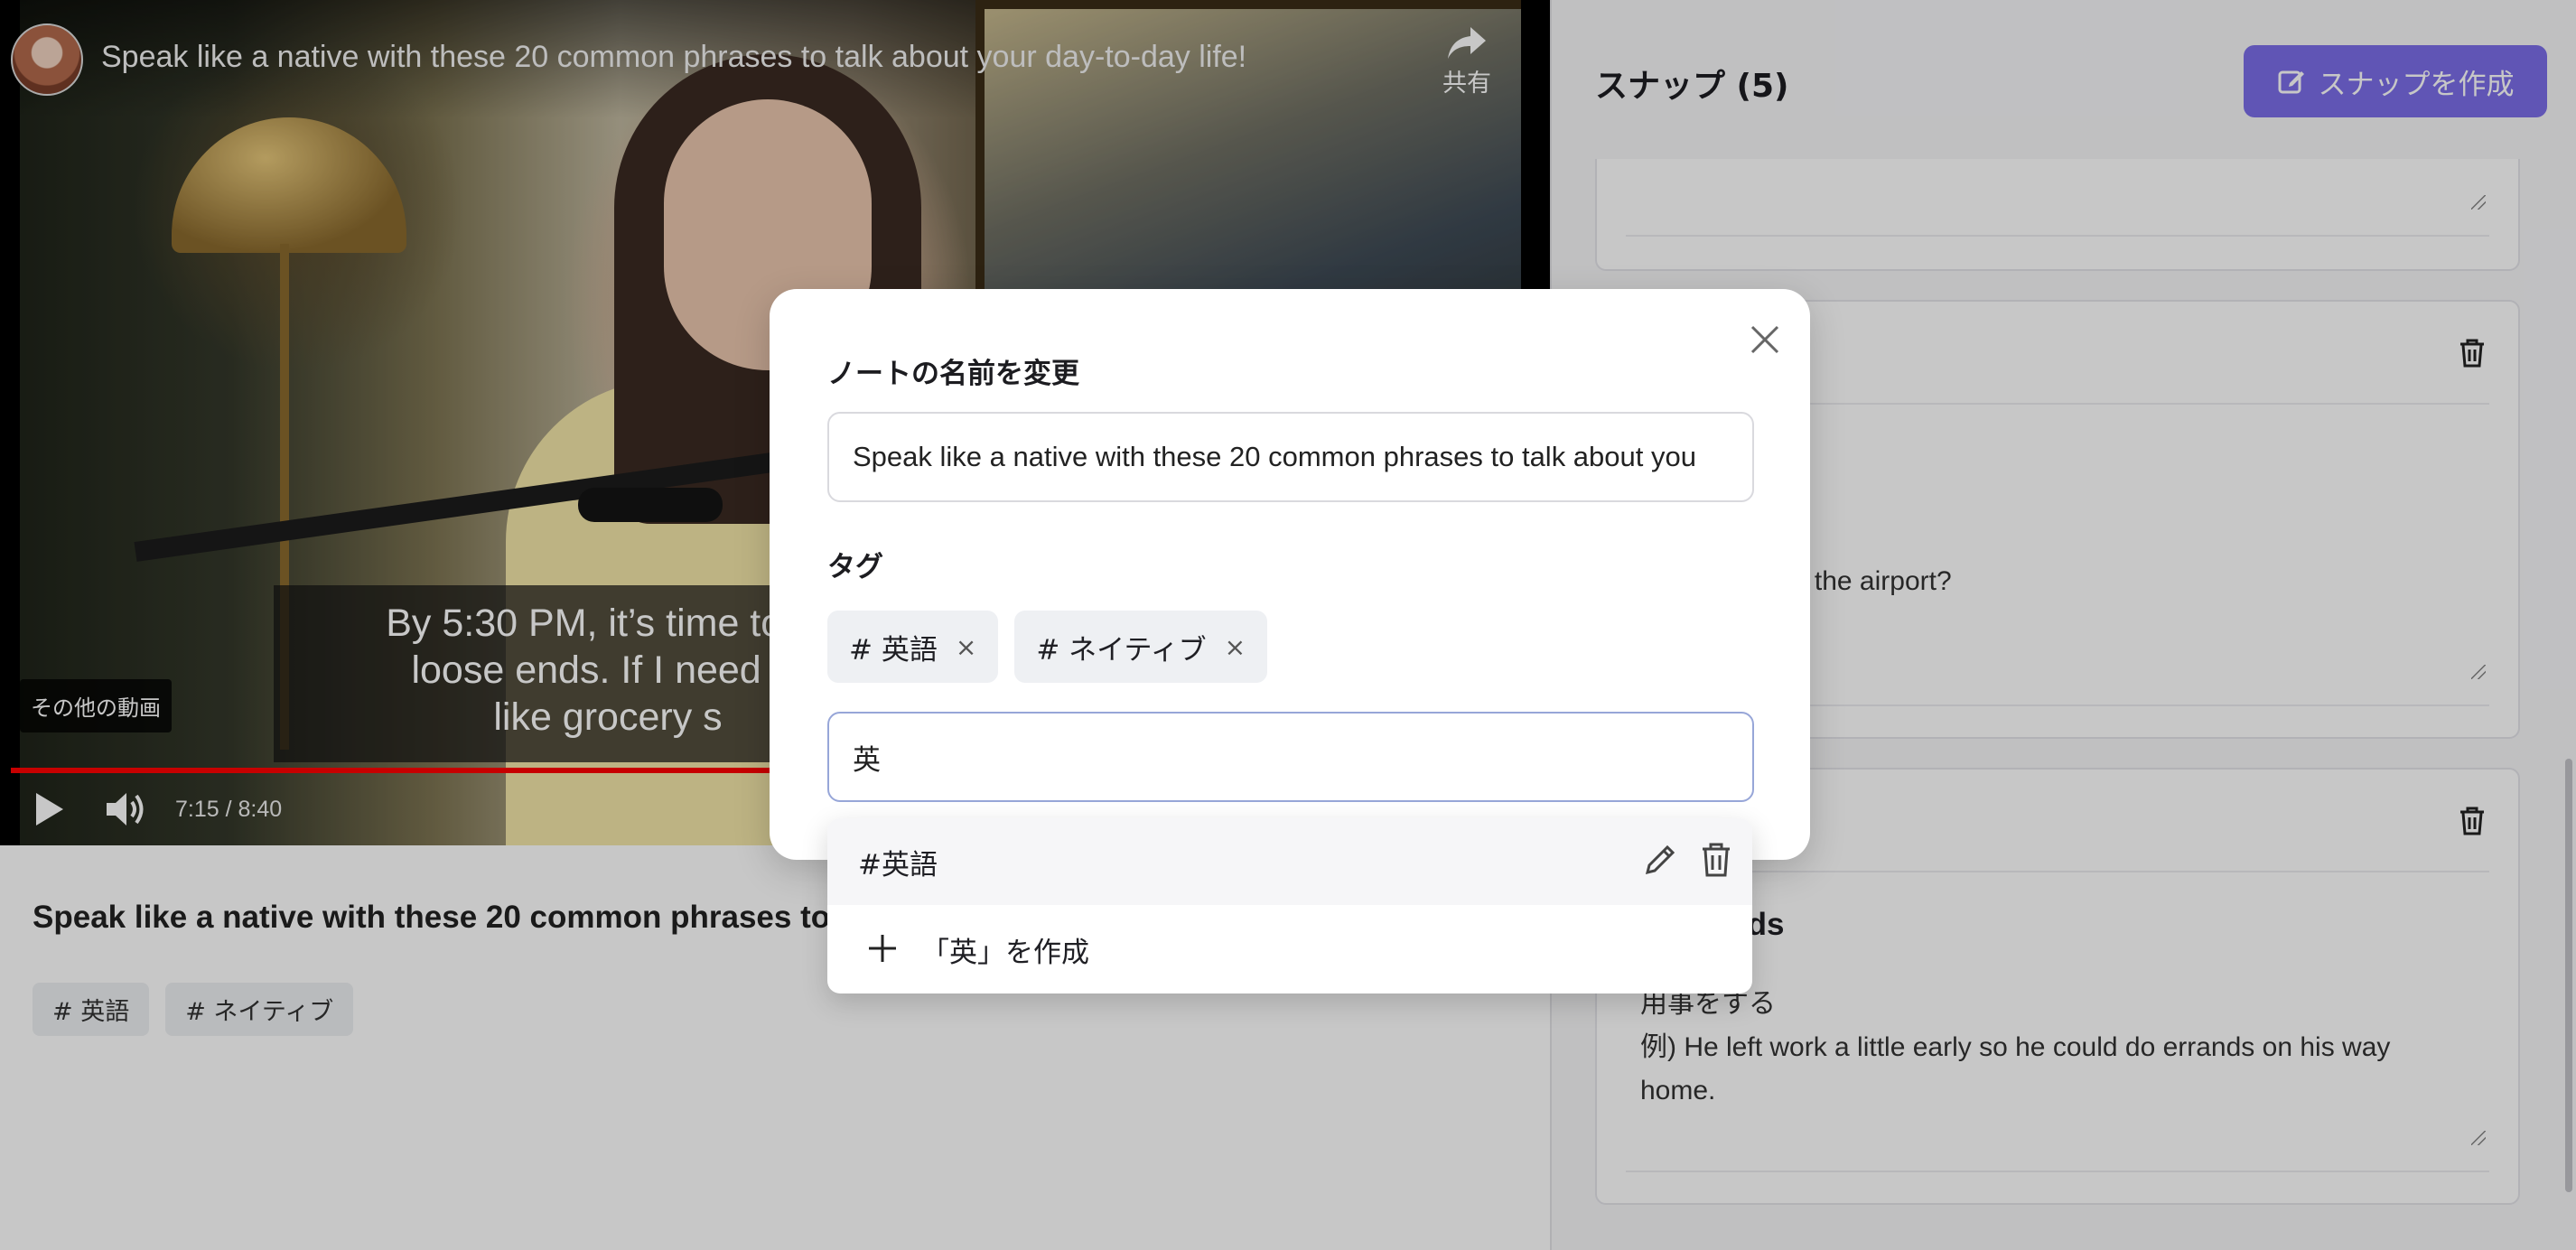 The width and height of the screenshot is (2576, 1250). I want to click on tag-chip-label: # 英語, so click(893, 650).